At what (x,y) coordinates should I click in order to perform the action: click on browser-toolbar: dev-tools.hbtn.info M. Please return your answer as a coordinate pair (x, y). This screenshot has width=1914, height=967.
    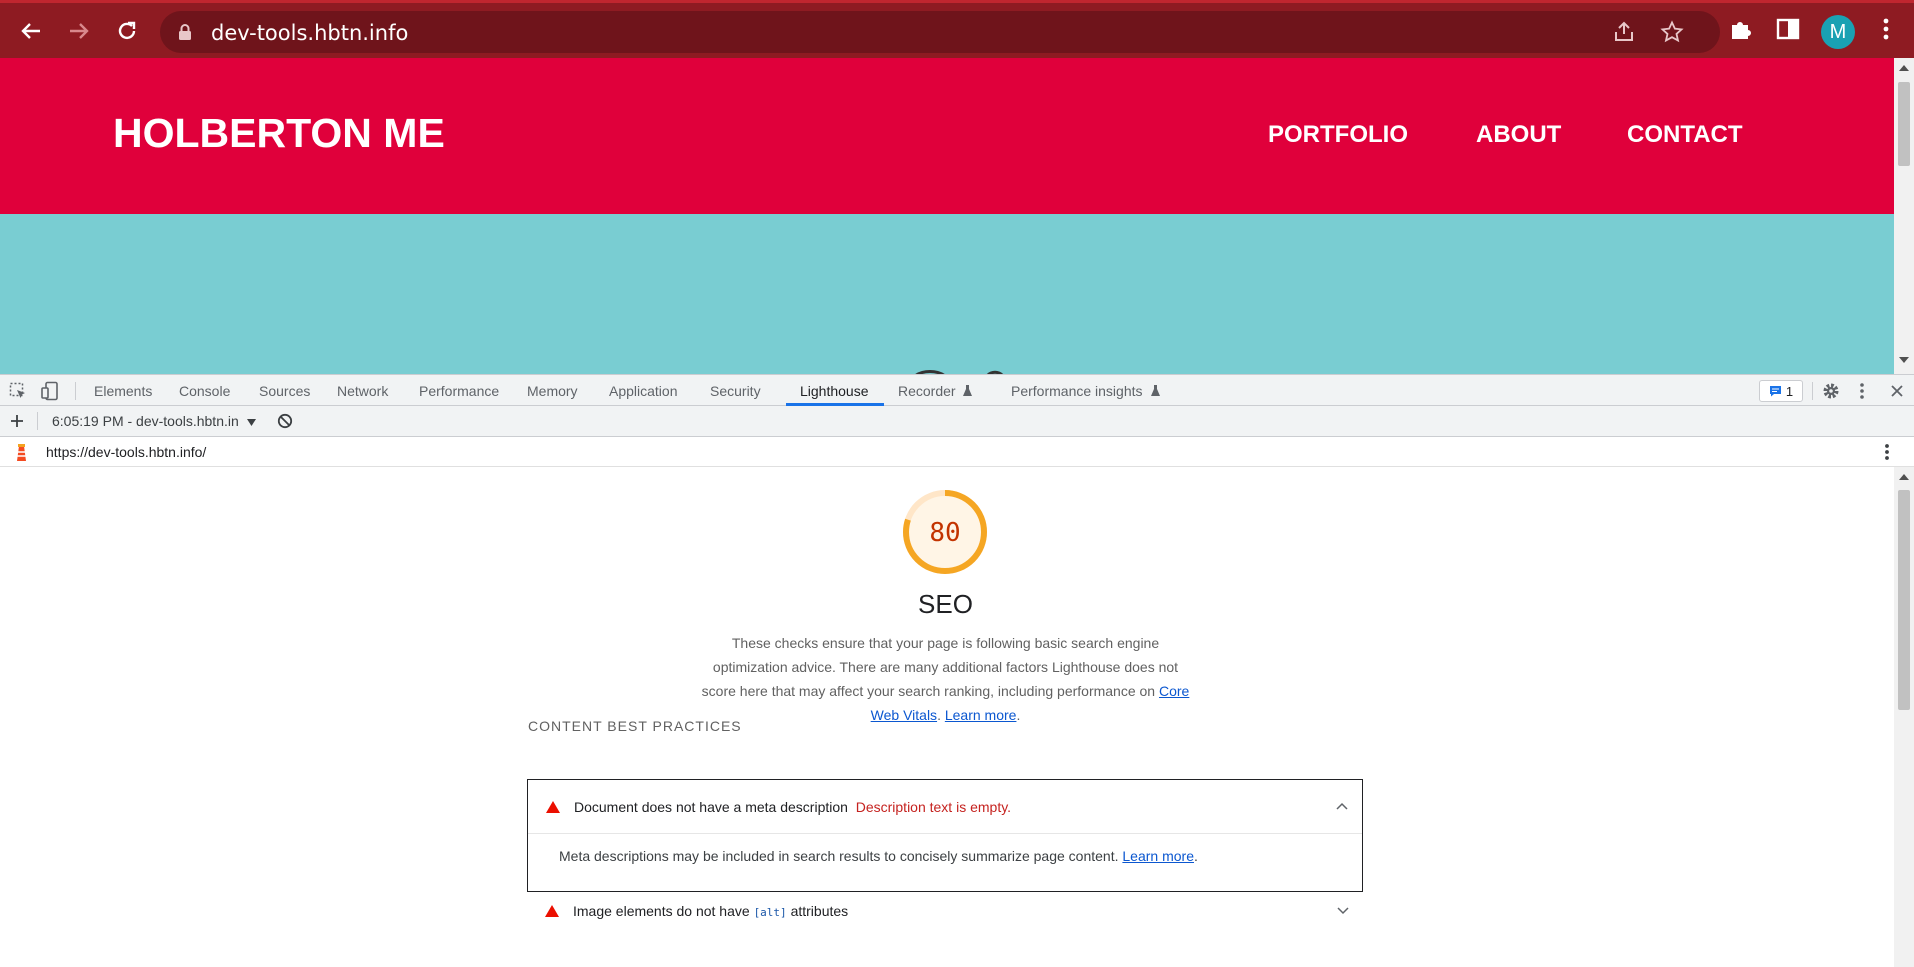
    Looking at the image, I should click on (957, 29).